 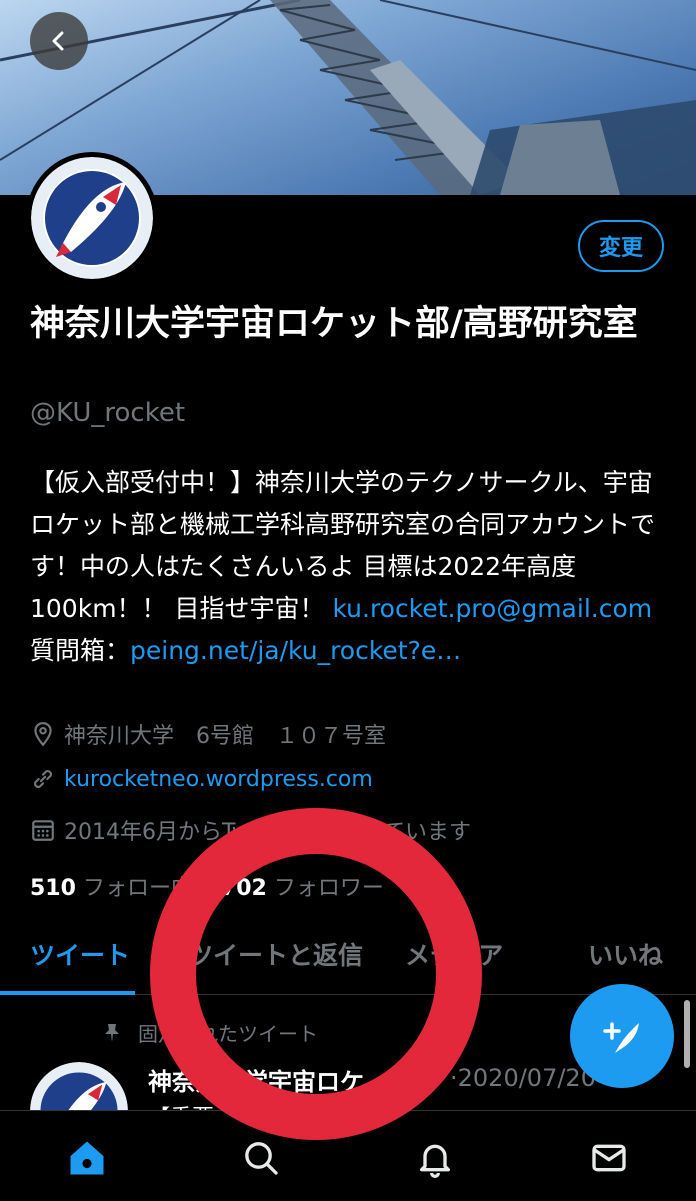 What do you see at coordinates (43, 830) in the screenshot?
I see `calendar-icon` at bounding box center [43, 830].